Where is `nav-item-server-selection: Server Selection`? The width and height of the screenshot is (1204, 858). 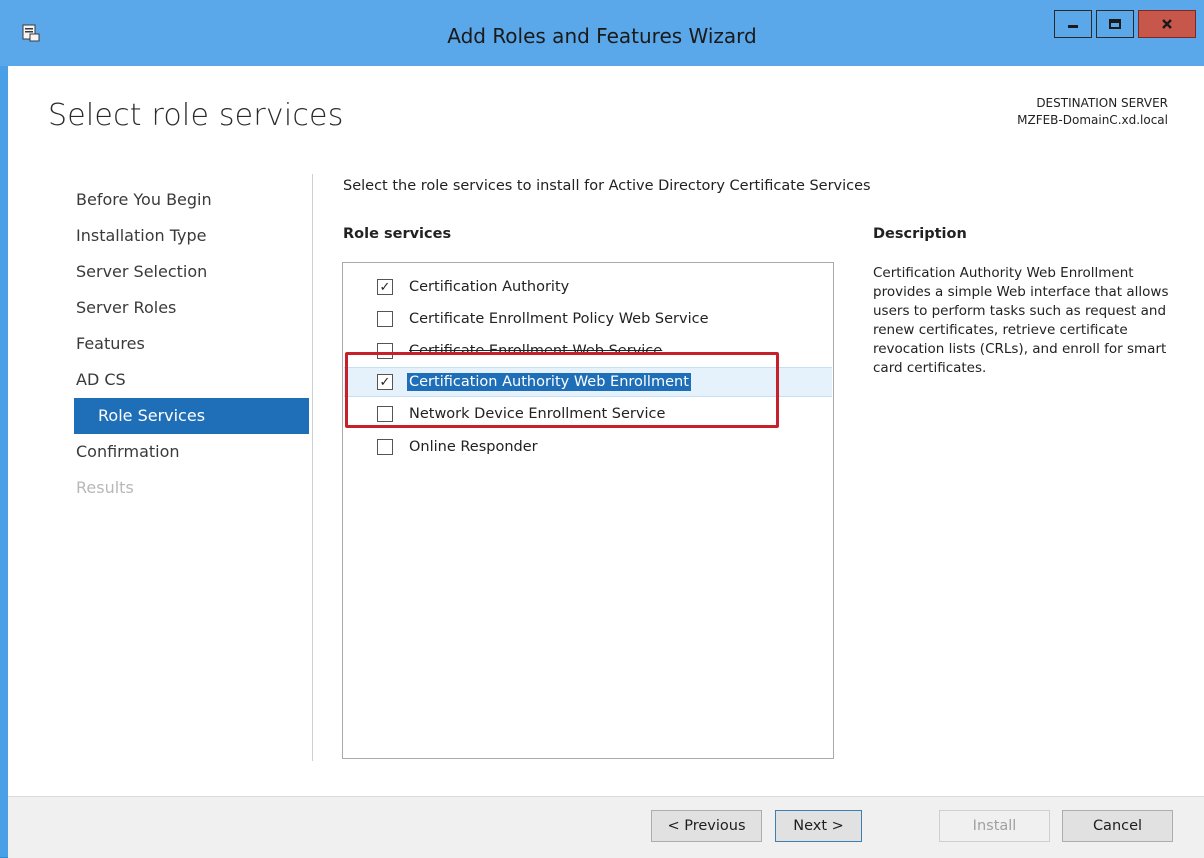 nav-item-server-selection: Server Selection is located at coordinates (187, 272).